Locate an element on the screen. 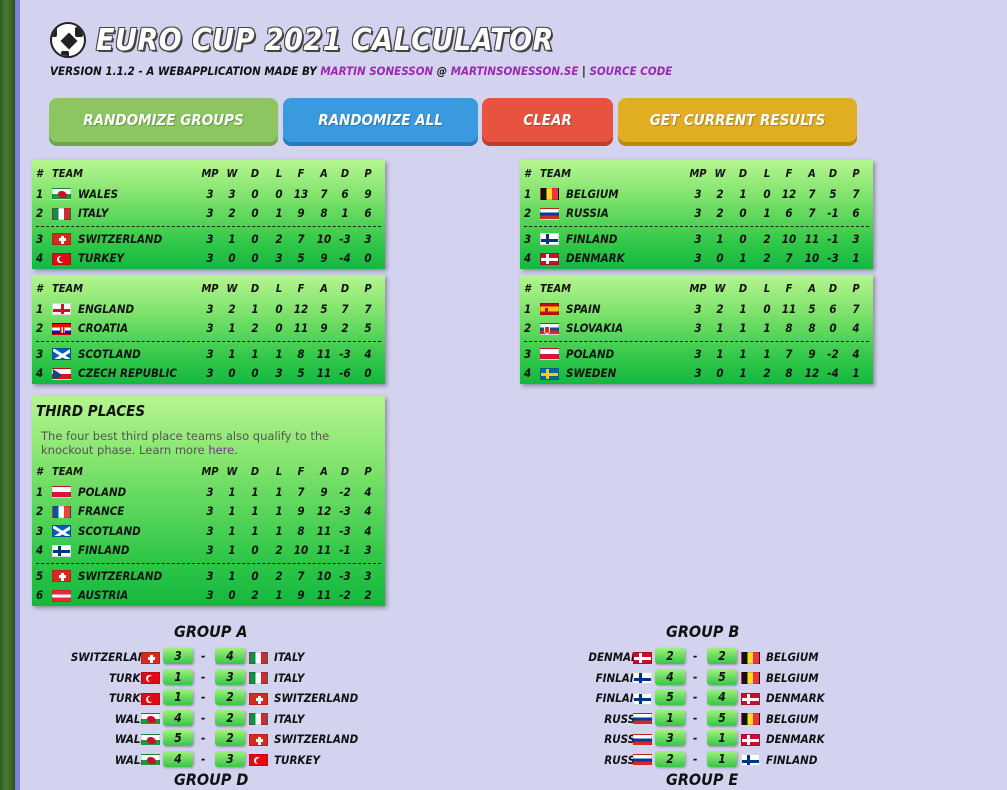 The width and height of the screenshot is (1007, 790). stat-w: 1 is located at coordinates (232, 238).